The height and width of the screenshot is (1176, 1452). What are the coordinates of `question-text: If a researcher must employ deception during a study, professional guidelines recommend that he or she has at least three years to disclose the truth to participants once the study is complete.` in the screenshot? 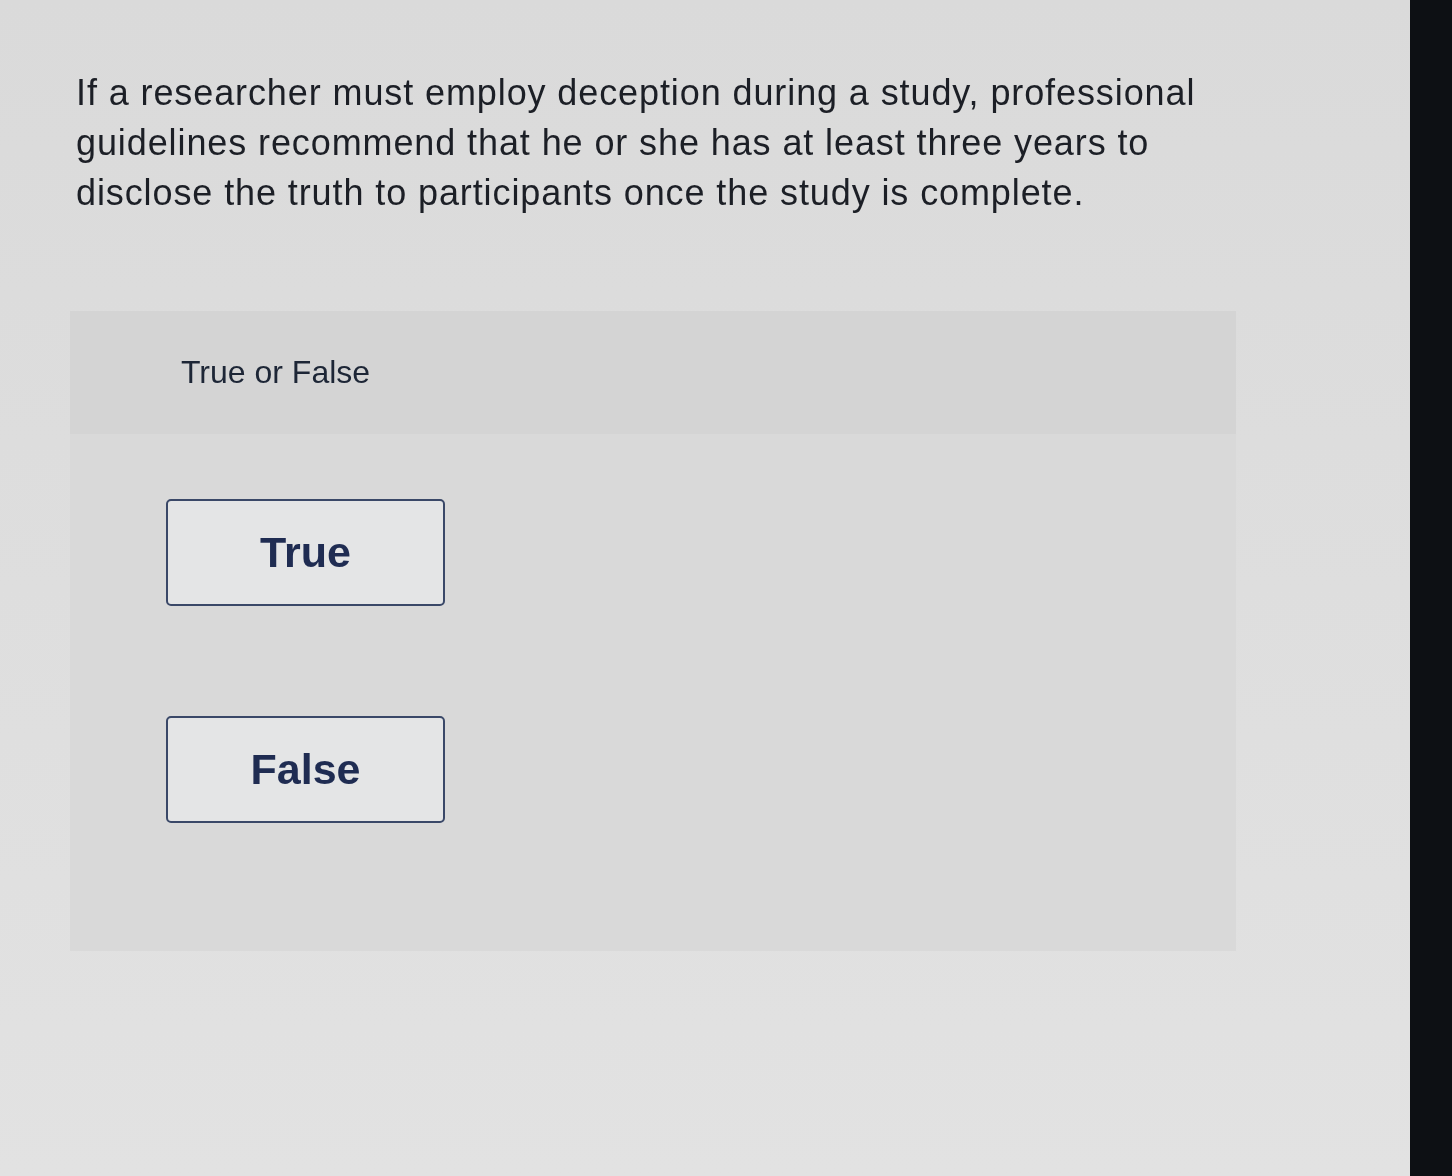 It's located at (636, 143).